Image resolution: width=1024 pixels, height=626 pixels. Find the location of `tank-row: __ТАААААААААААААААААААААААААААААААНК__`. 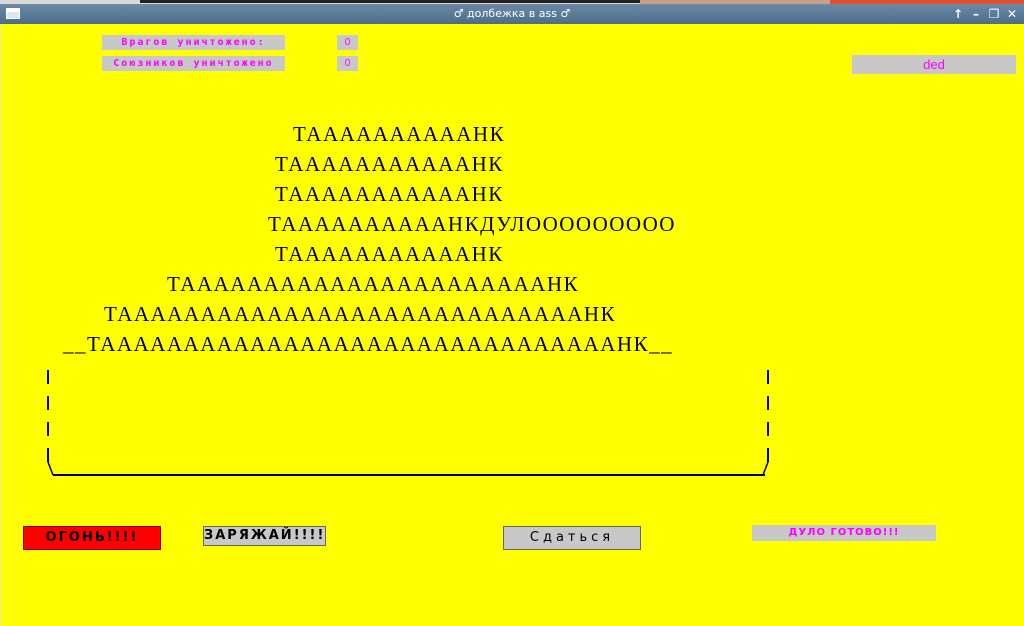

tank-row: __ТАААААААААААААААААААААААААААААААНК__ is located at coordinates (368, 344).